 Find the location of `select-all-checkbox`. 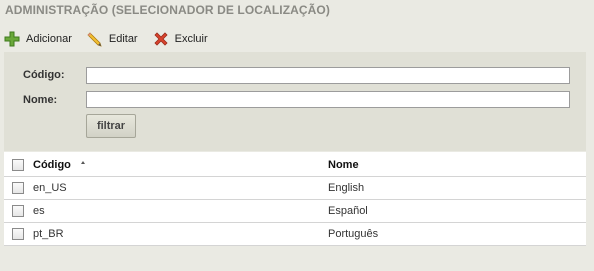

select-all-checkbox is located at coordinates (18, 165).